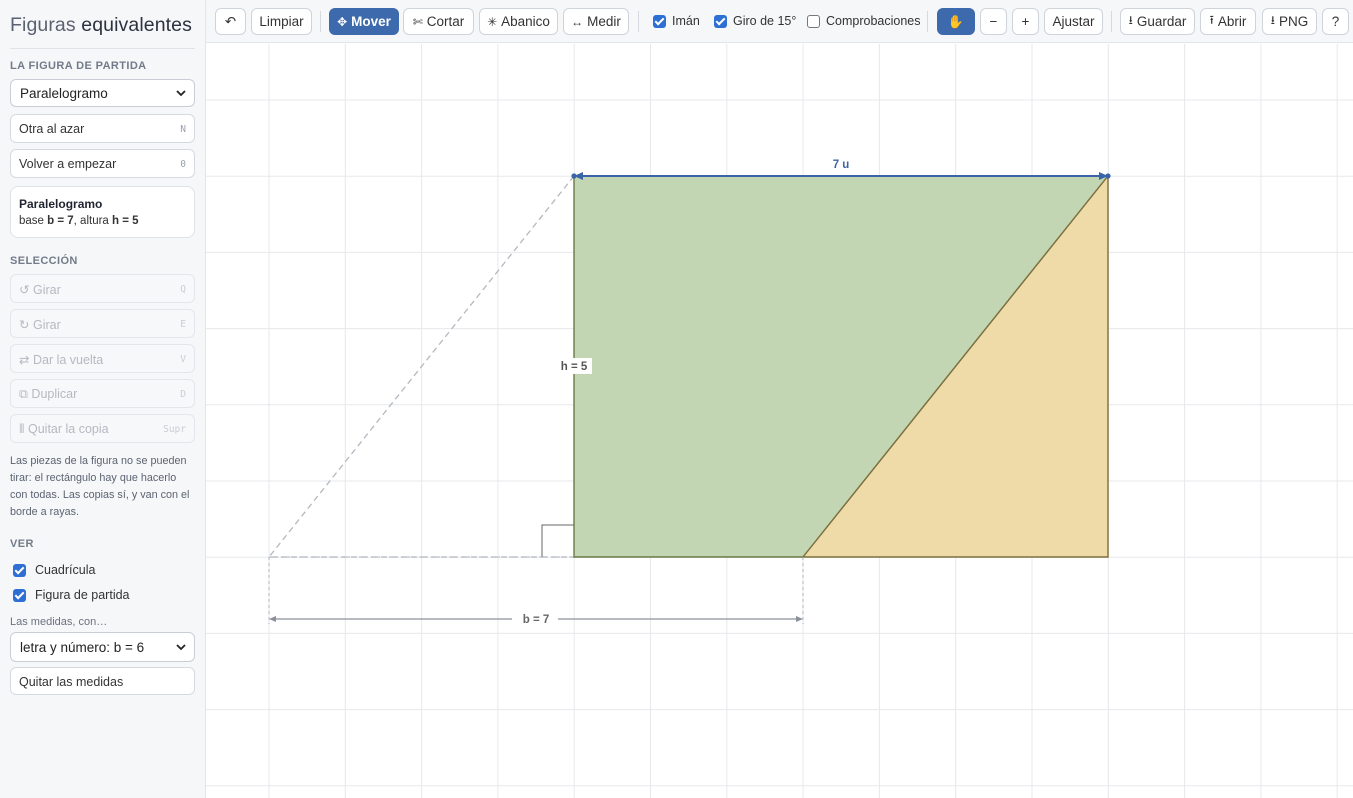 The width and height of the screenshot is (1353, 798). I want to click on title-divider, so click(102, 48).